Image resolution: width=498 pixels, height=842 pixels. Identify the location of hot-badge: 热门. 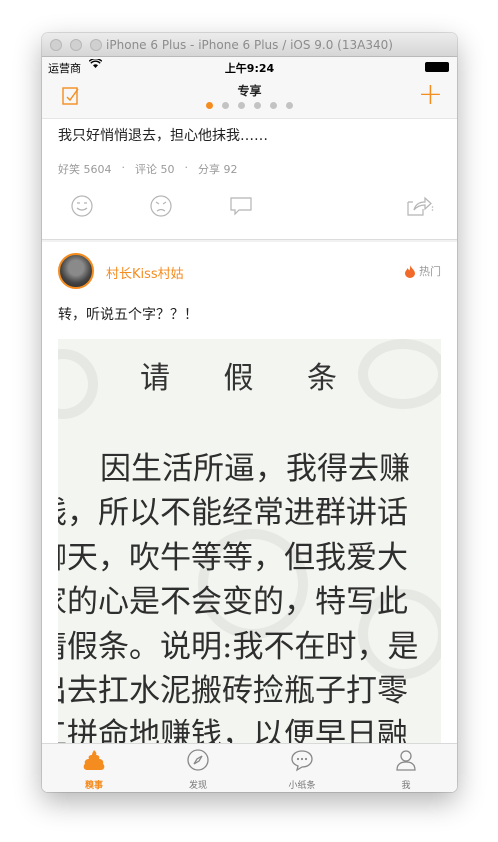
(423, 271).